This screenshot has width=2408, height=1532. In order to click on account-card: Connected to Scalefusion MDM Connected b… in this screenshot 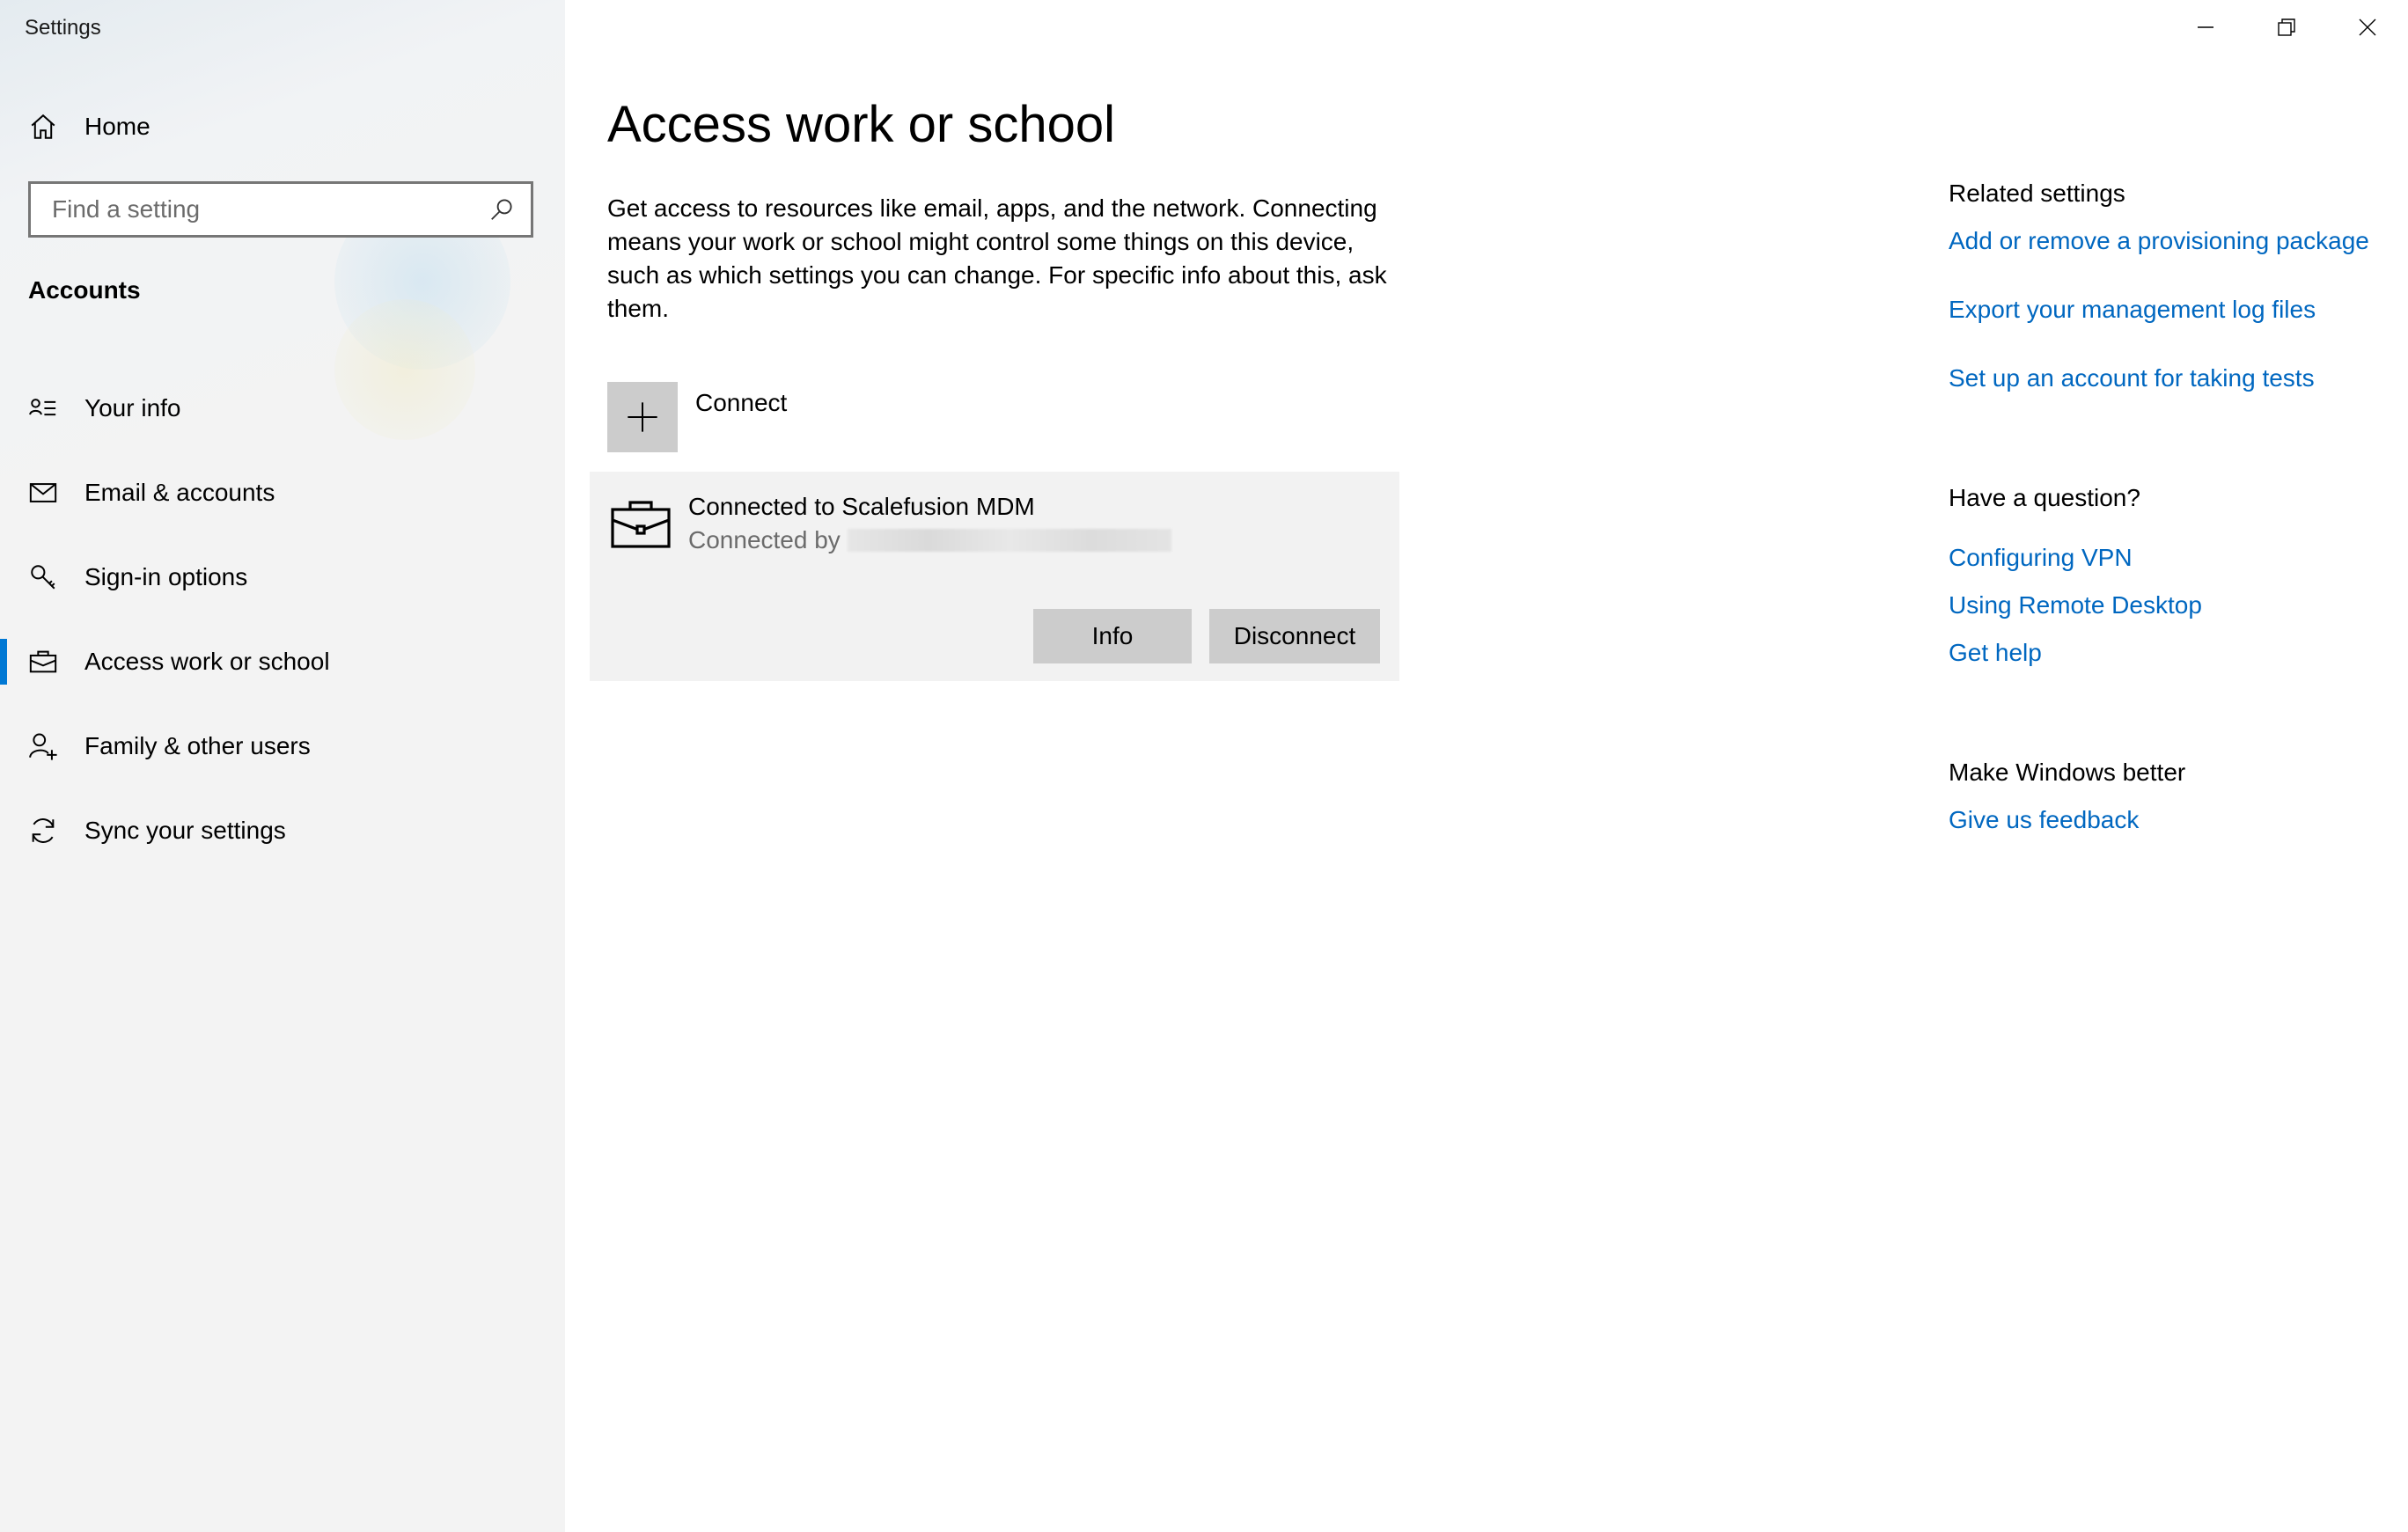, I will do `click(994, 576)`.